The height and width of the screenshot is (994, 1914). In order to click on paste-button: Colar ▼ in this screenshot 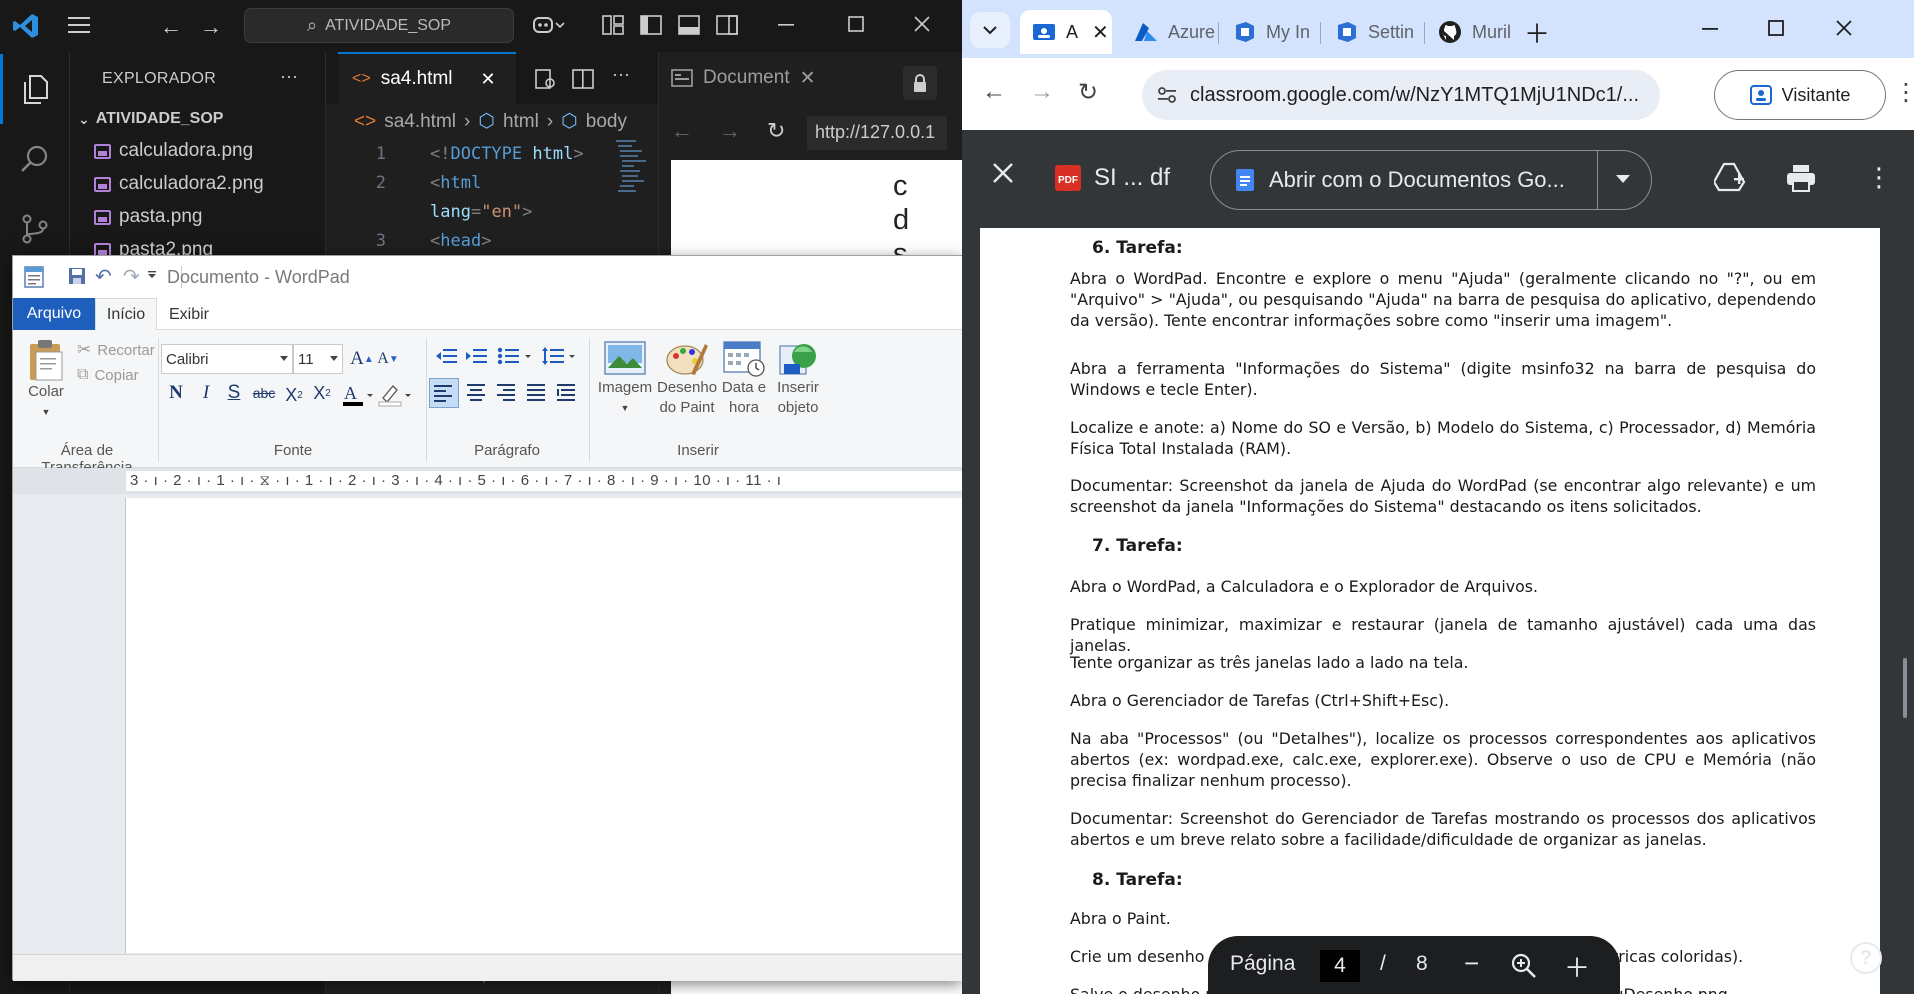, I will do `click(46, 380)`.